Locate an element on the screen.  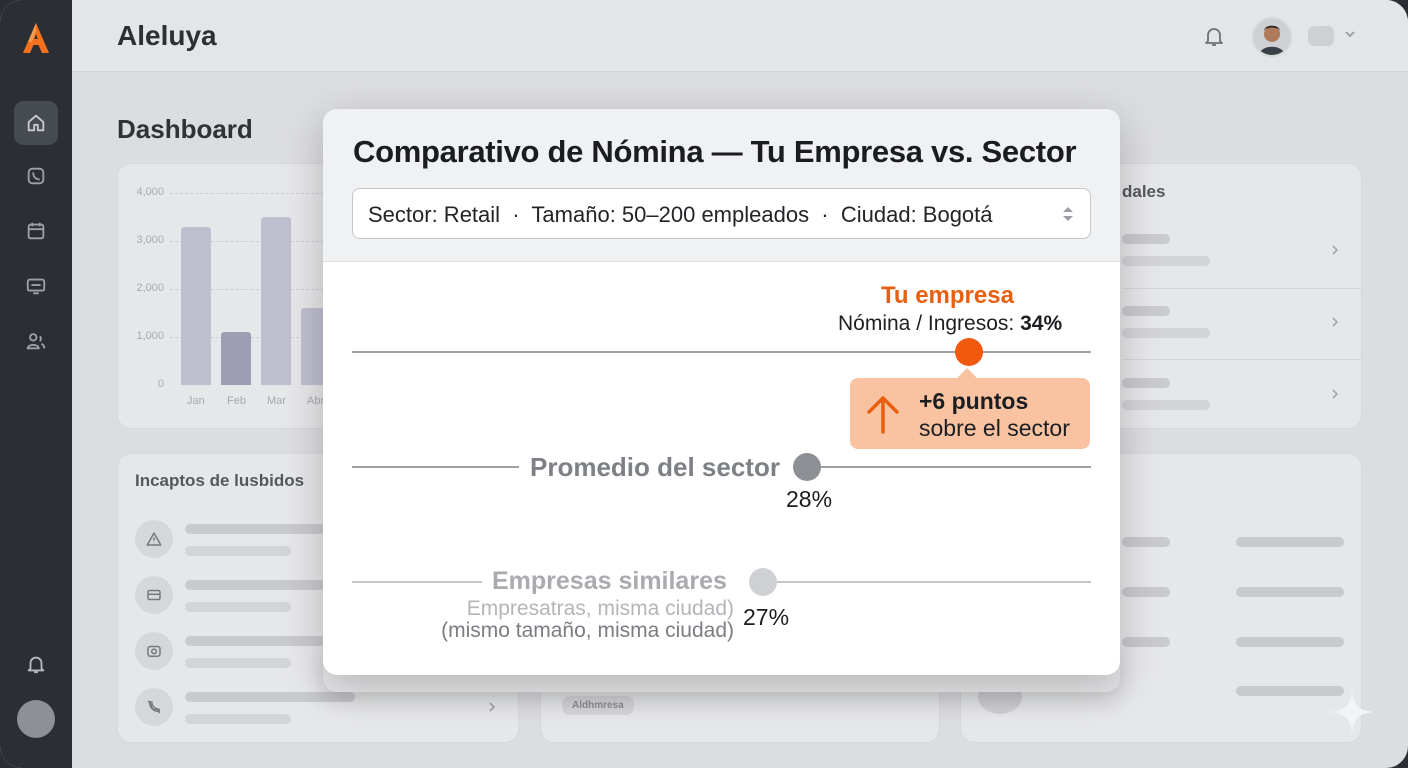
bell-icon is located at coordinates (36, 664).